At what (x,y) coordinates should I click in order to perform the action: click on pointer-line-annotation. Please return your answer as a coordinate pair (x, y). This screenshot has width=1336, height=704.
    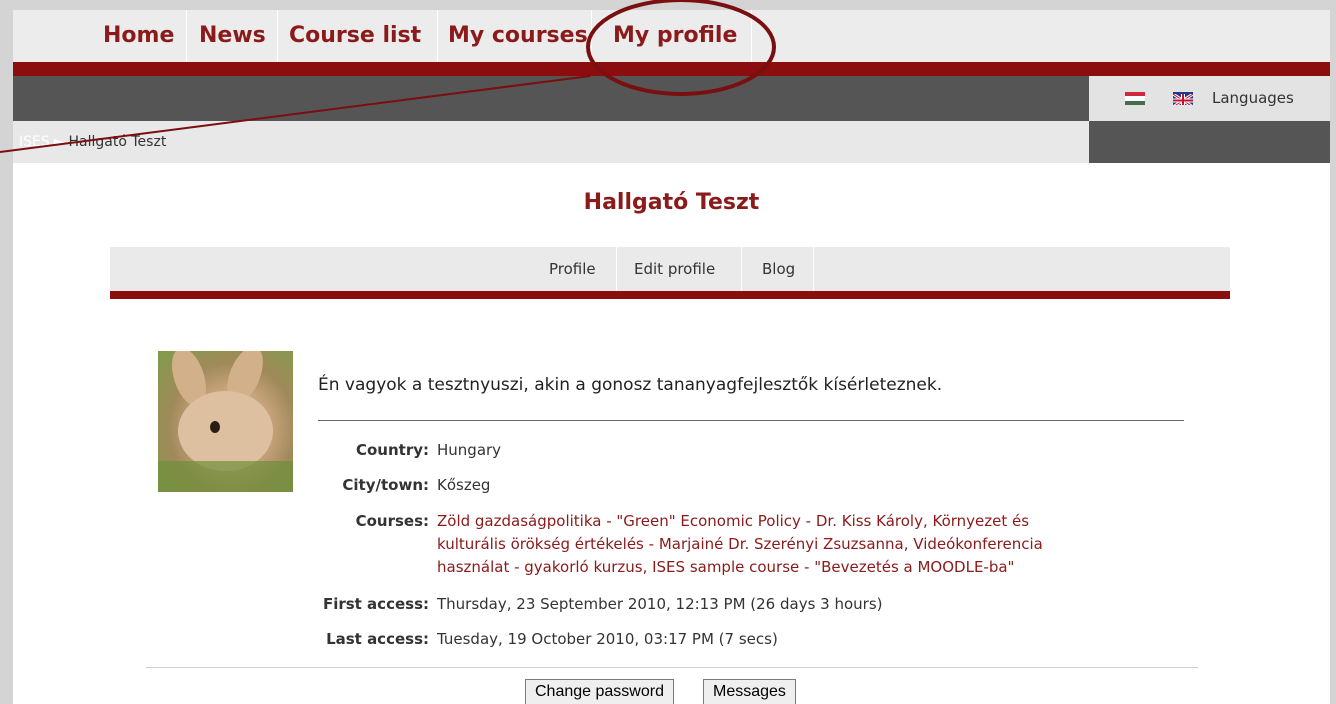
    Looking at the image, I should click on (295, 114).